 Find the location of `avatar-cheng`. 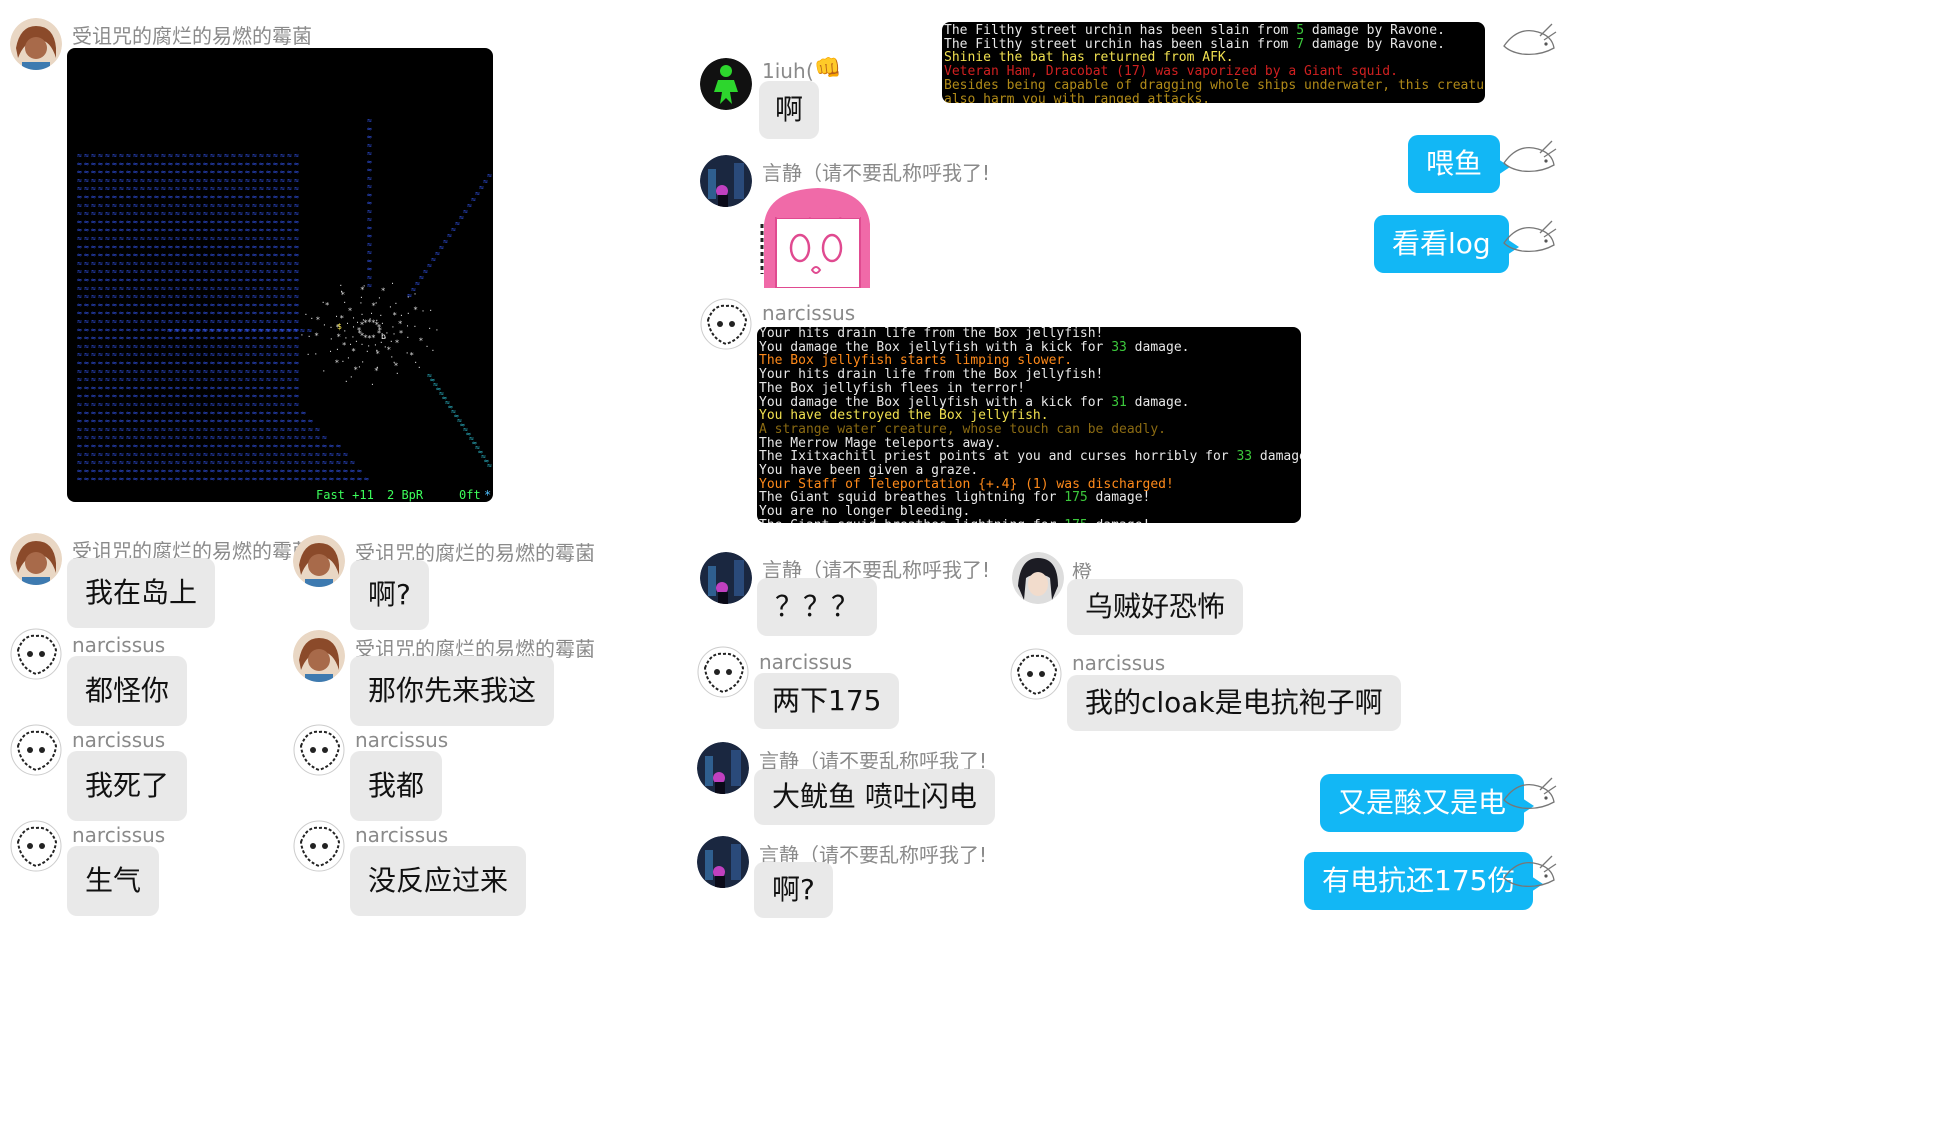

avatar-cheng is located at coordinates (1038, 578).